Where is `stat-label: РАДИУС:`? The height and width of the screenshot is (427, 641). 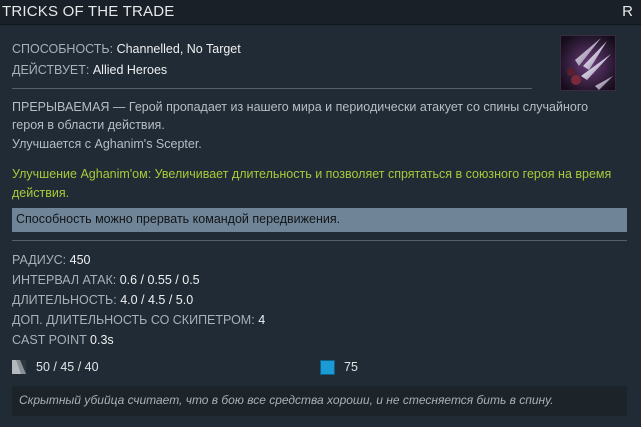 stat-label: РАДИУС: is located at coordinates (39, 260).